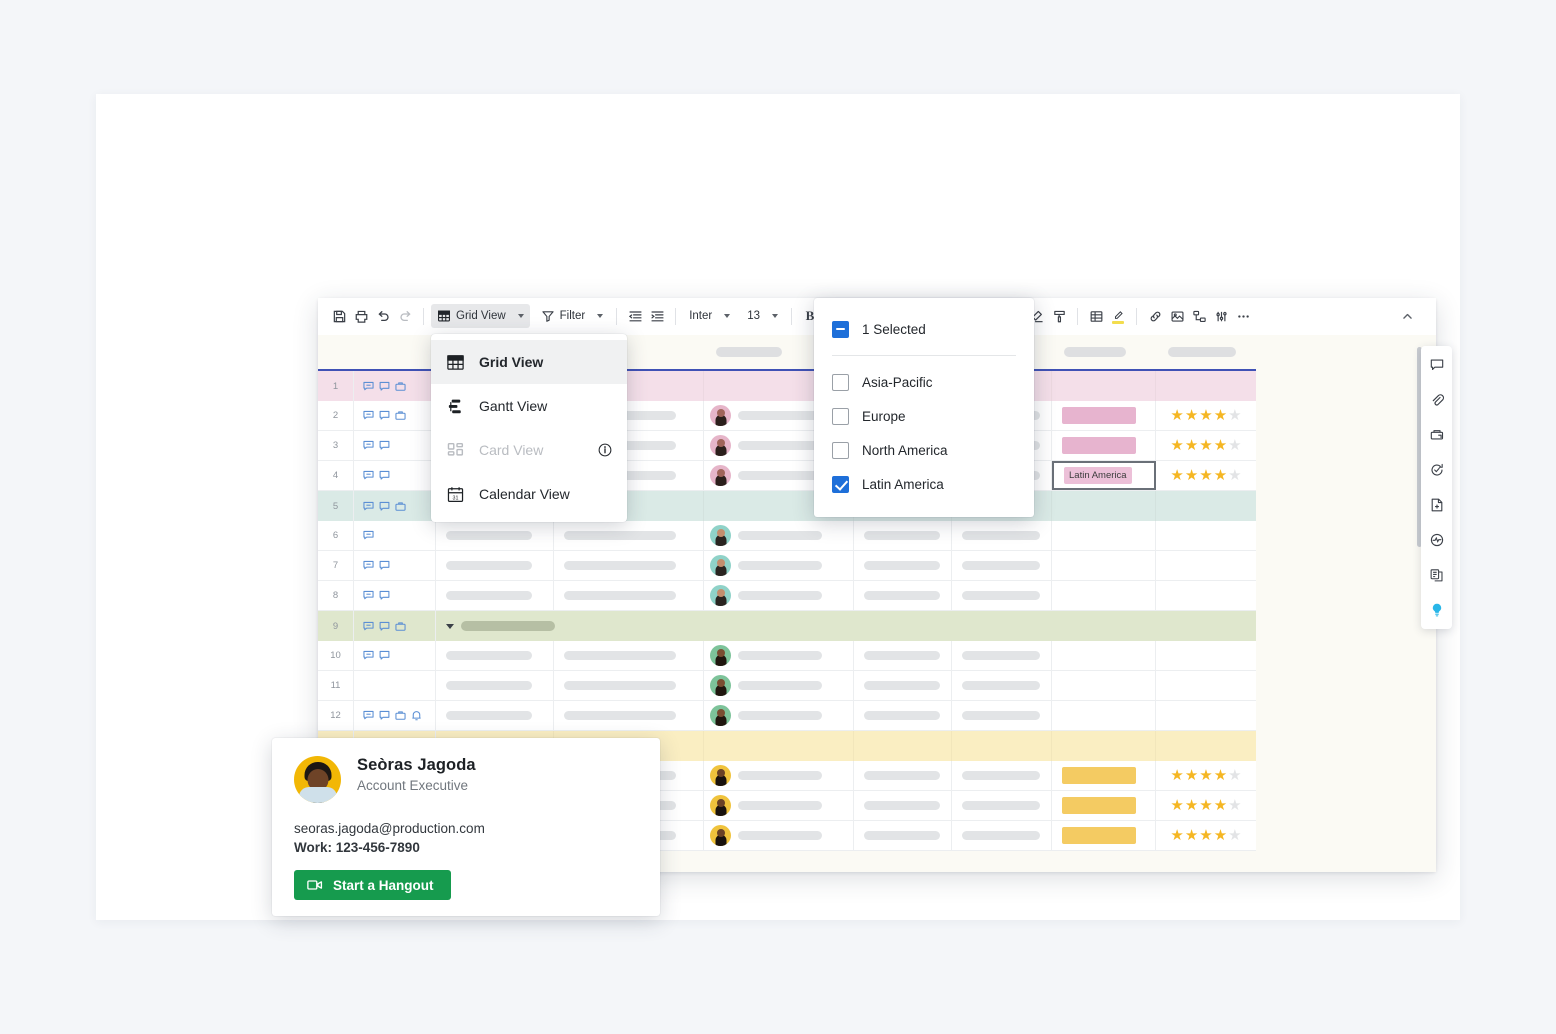 Image resolution: width=1556 pixels, height=1034 pixels. What do you see at coordinates (480, 316) in the screenshot?
I see `view-selector-button: Grid View` at bounding box center [480, 316].